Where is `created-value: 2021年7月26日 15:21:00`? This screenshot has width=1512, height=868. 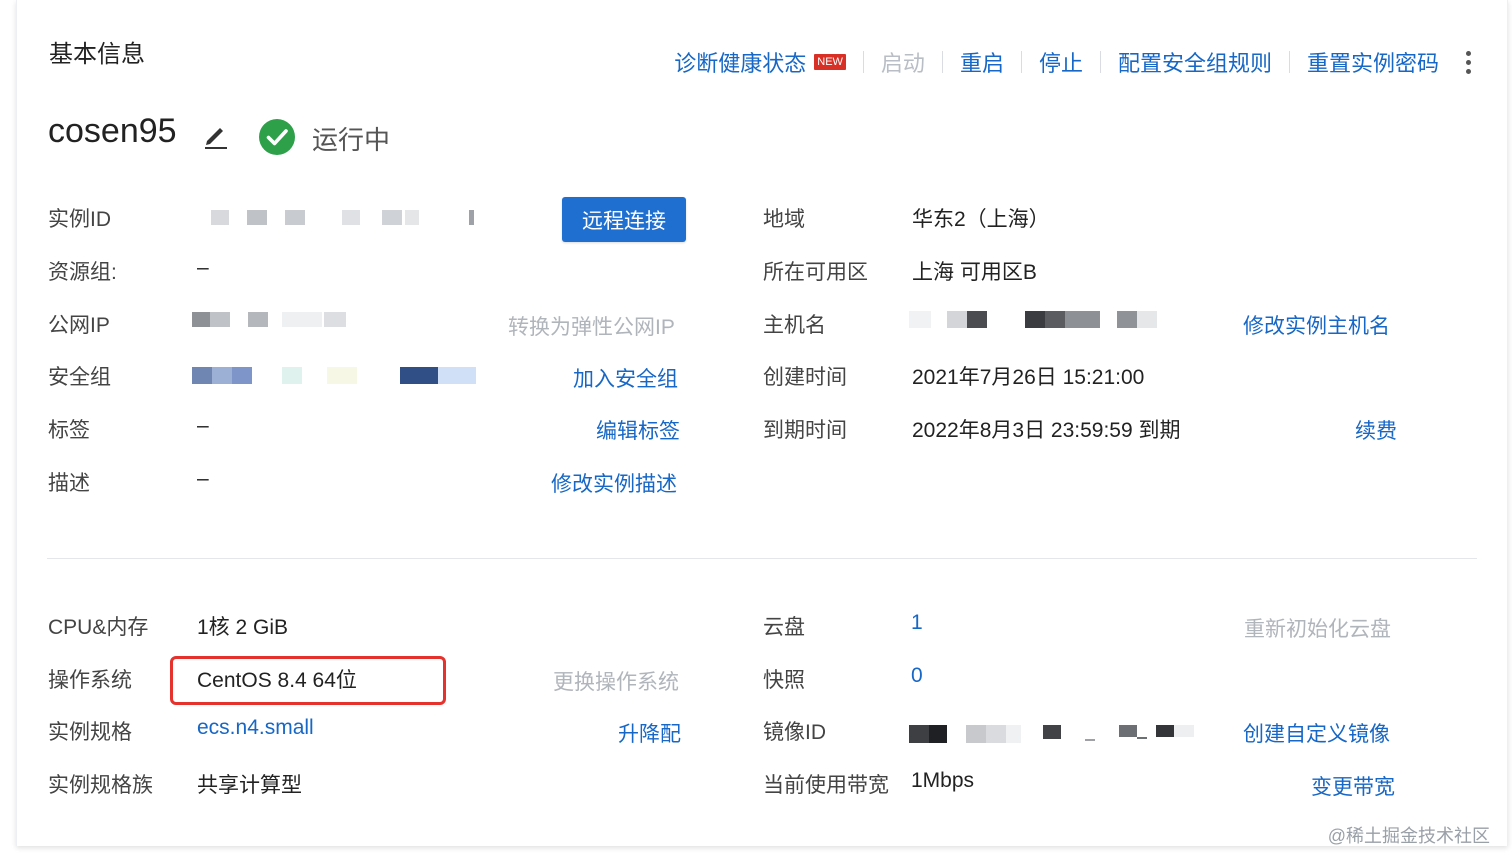
created-value: 2021年7月26日 15:21:00 is located at coordinates (1028, 377).